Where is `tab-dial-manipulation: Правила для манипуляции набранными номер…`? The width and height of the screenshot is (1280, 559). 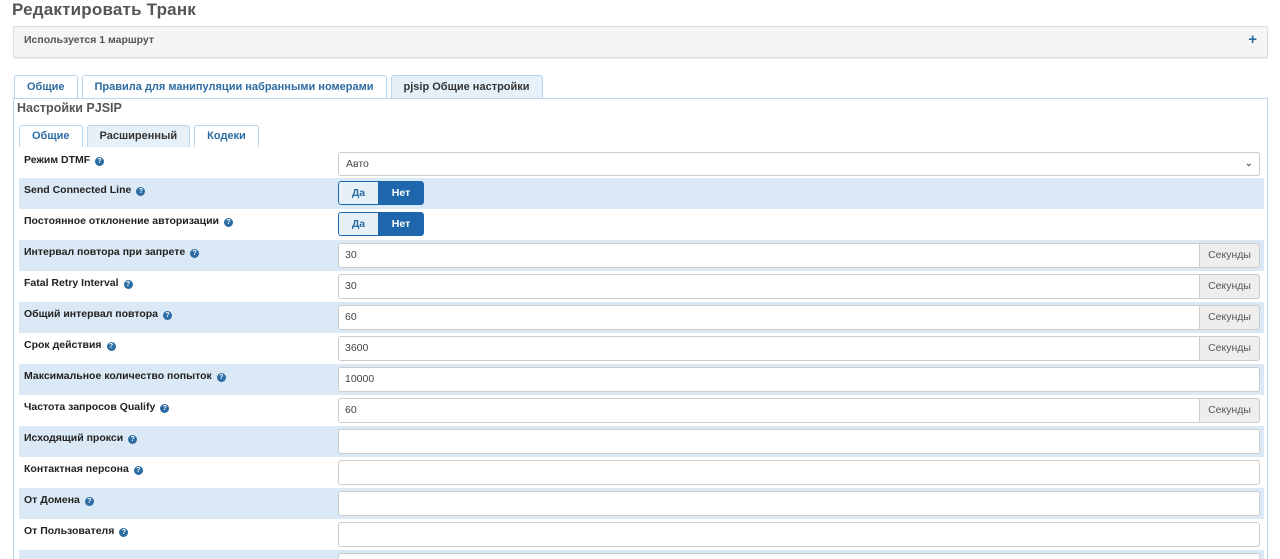 tab-dial-manipulation: Правила для манипуляции набранными номер… is located at coordinates (234, 87).